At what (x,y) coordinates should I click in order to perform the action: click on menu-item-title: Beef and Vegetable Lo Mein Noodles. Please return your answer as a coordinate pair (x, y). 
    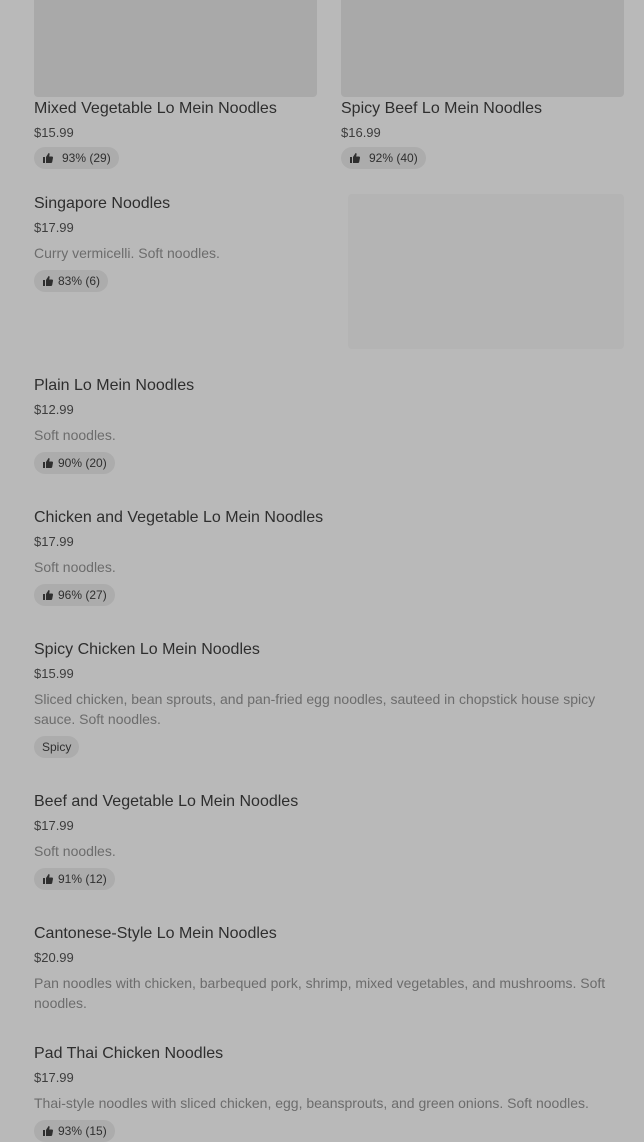
    Looking at the image, I should click on (329, 802).